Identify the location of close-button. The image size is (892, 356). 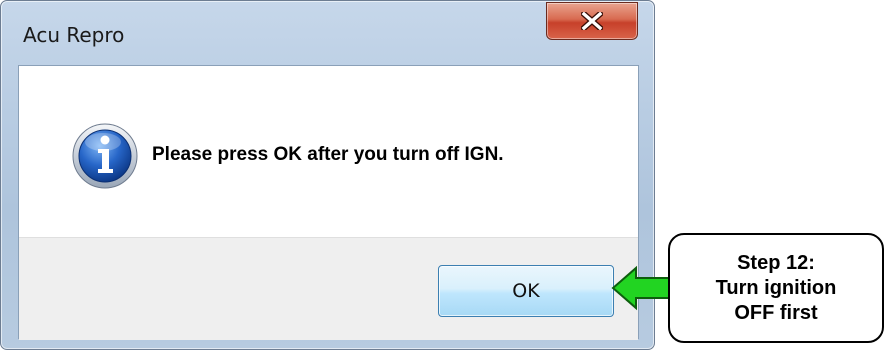
(592, 21).